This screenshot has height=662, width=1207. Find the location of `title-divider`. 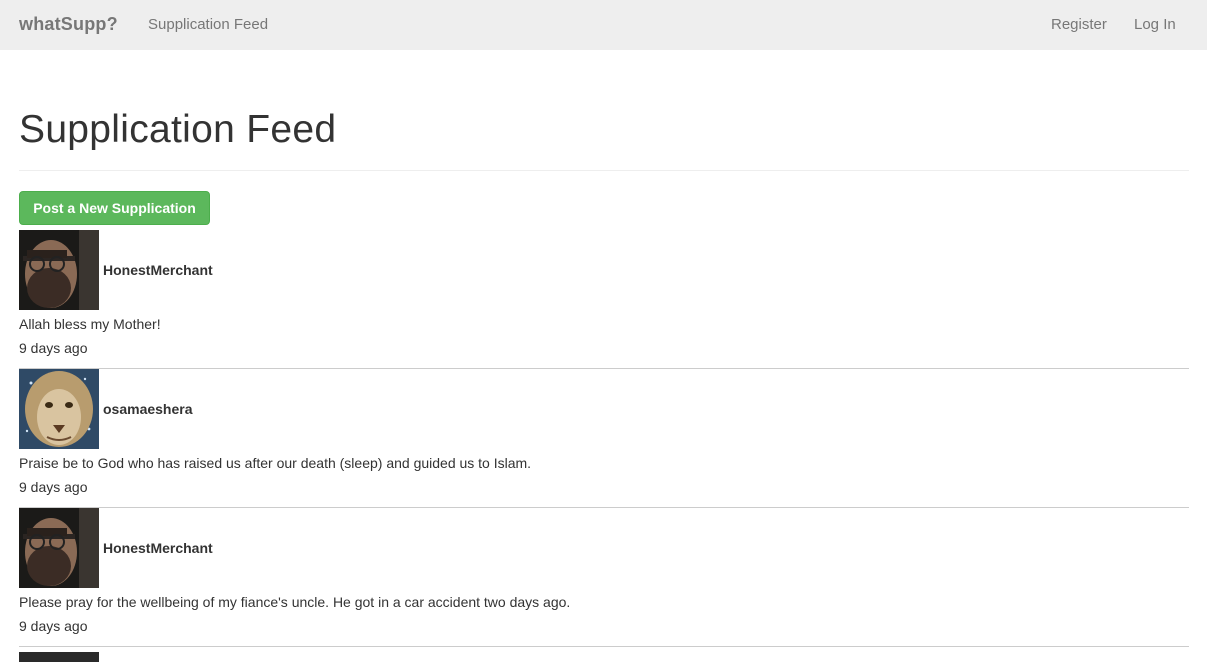

title-divider is located at coordinates (604, 170).